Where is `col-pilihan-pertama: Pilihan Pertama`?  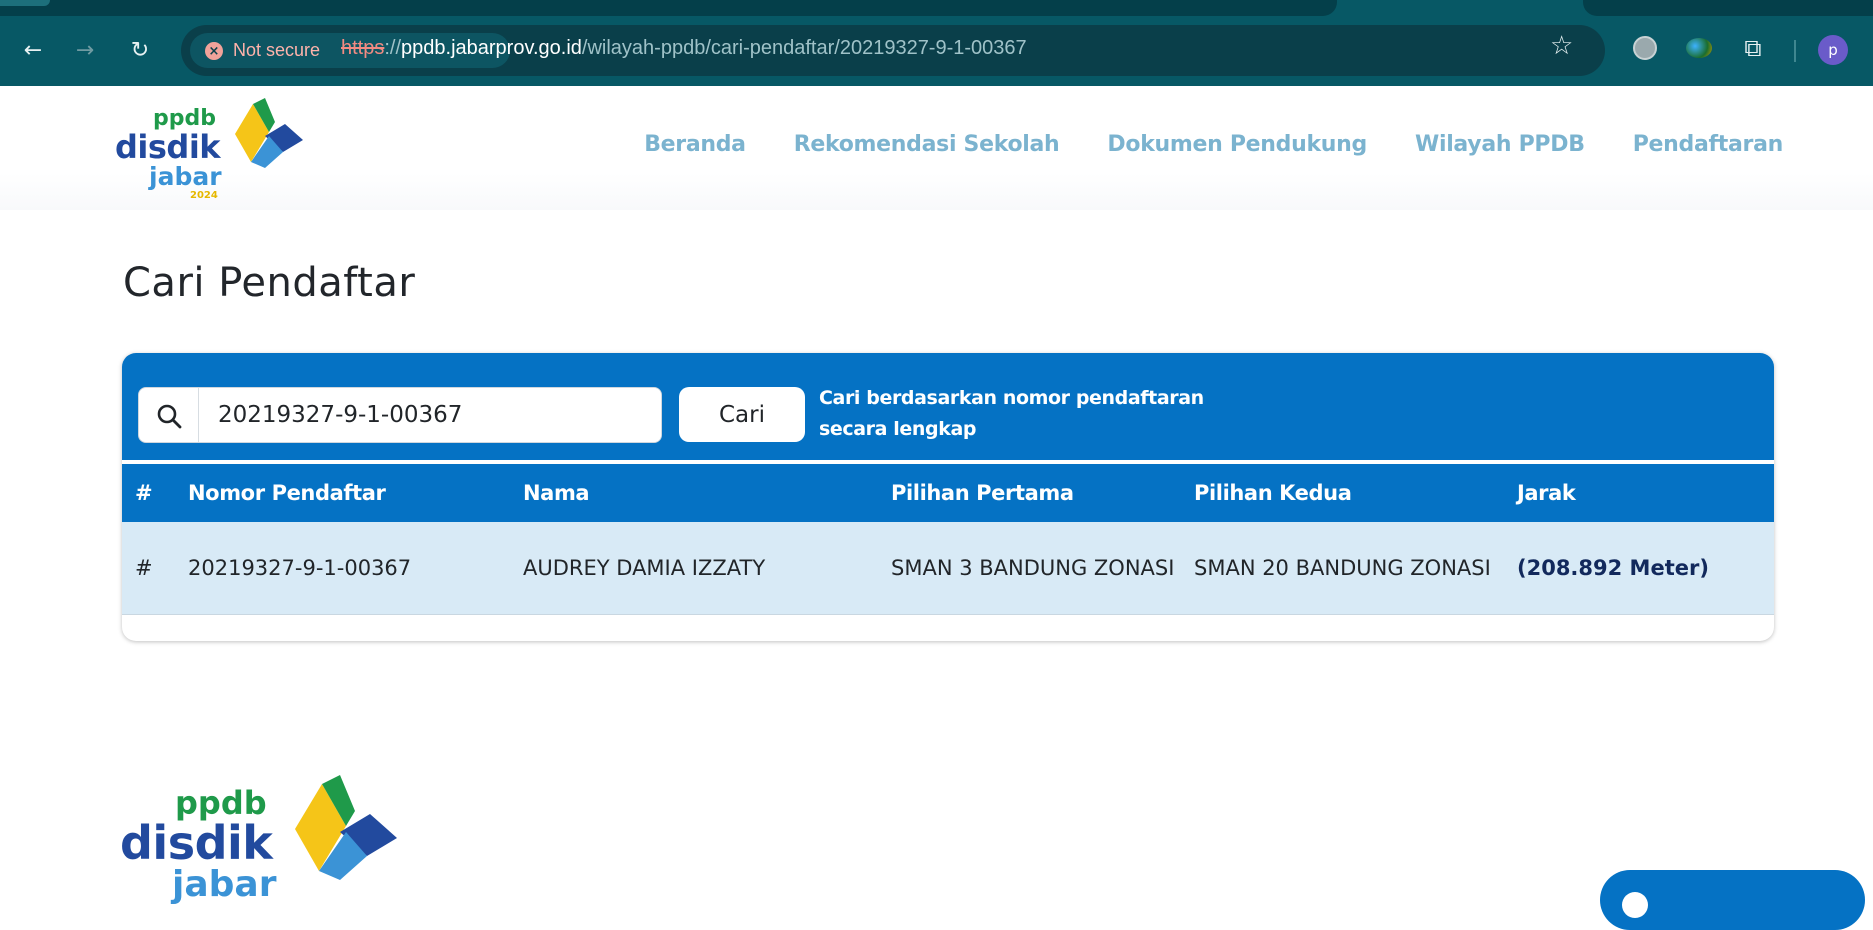 col-pilihan-pertama: Pilihan Pertama is located at coordinates (982, 493).